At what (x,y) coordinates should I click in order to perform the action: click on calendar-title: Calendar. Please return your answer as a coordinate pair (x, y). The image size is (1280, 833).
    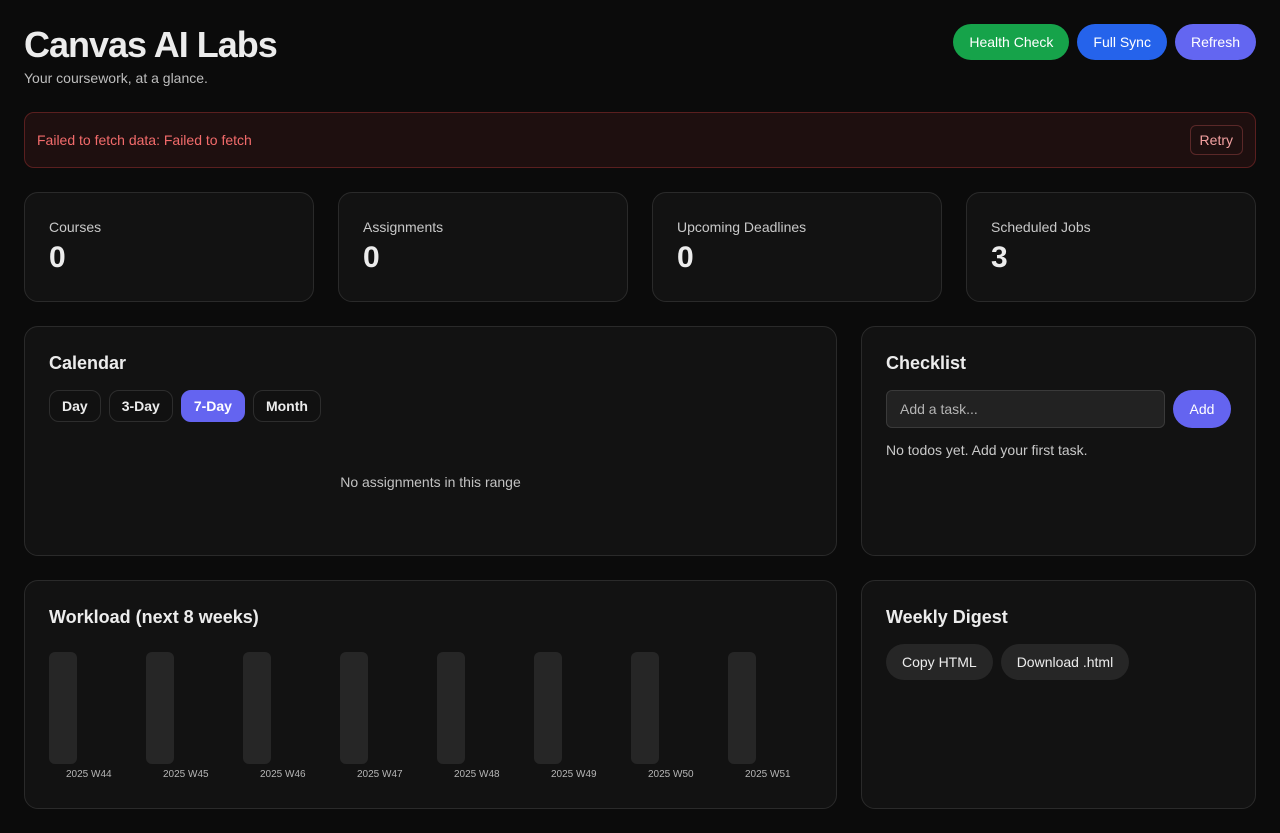
    Looking at the image, I should click on (88, 363).